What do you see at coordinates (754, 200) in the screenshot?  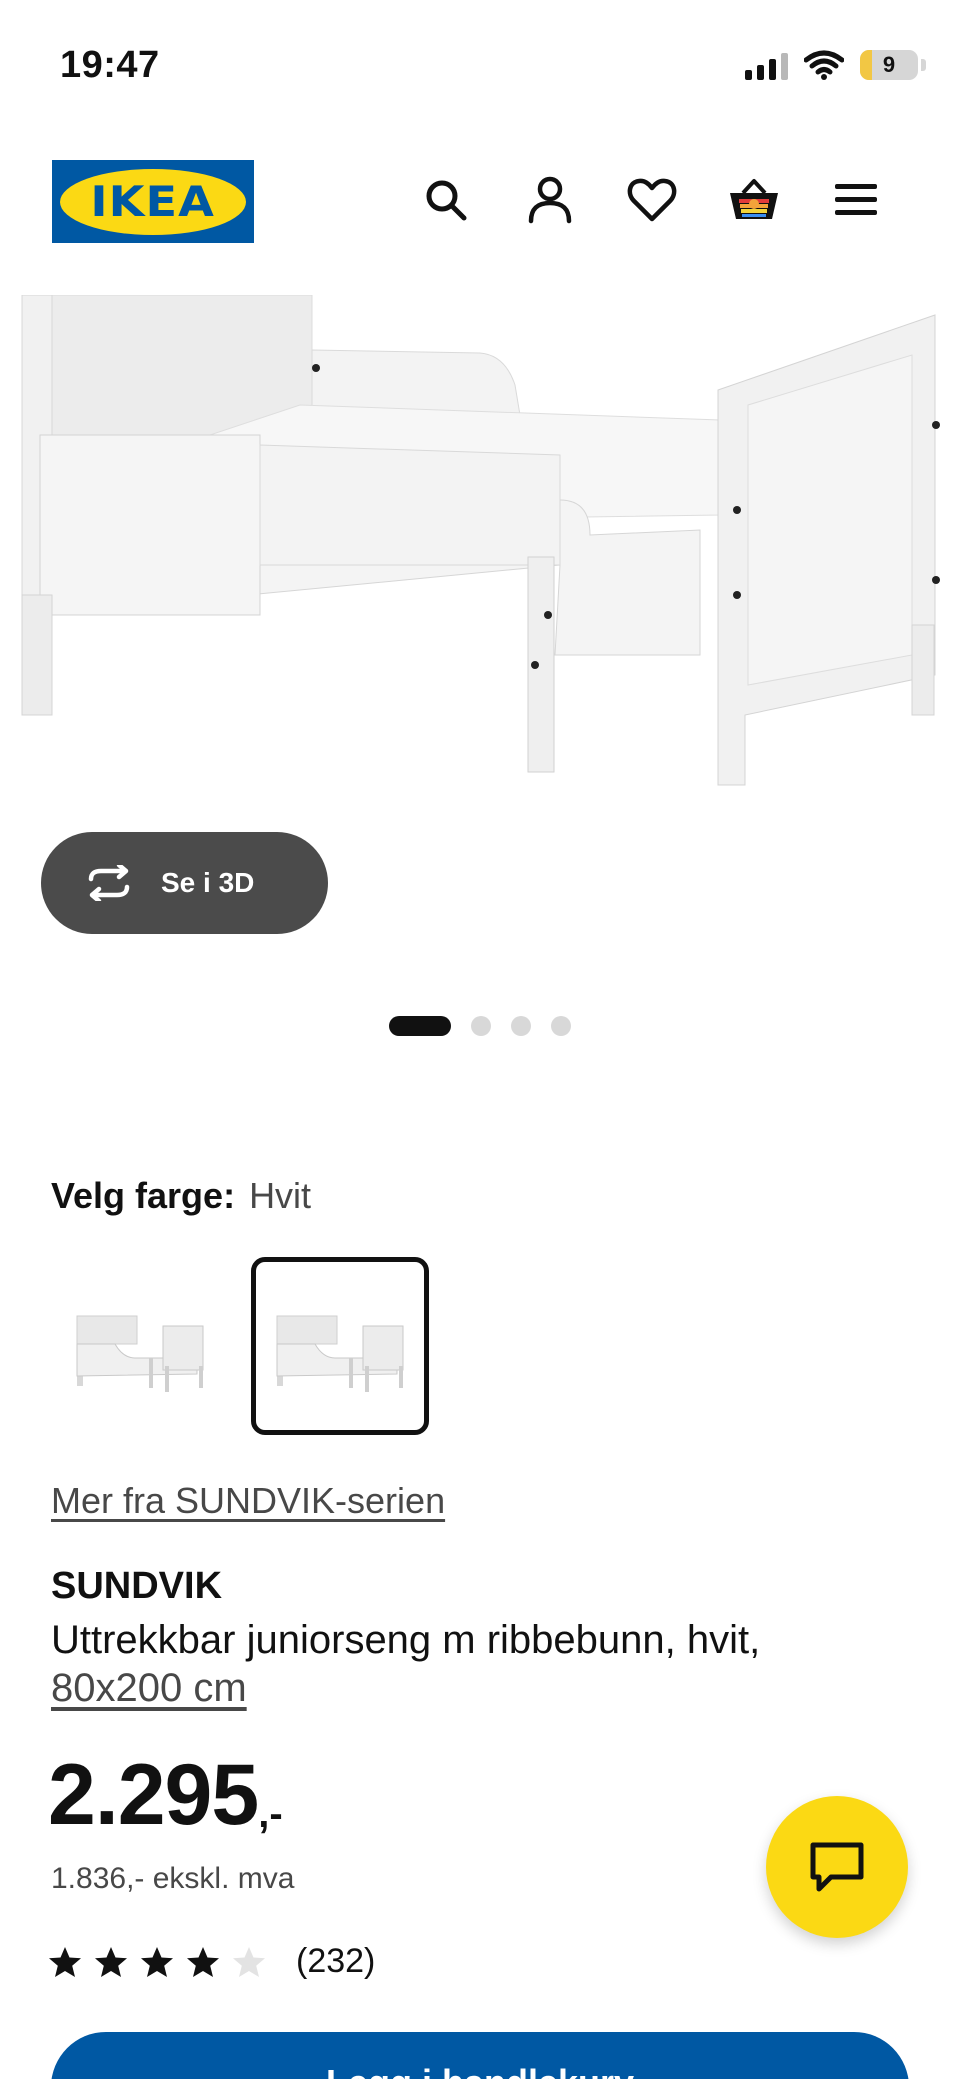 I see `cart-icon` at bounding box center [754, 200].